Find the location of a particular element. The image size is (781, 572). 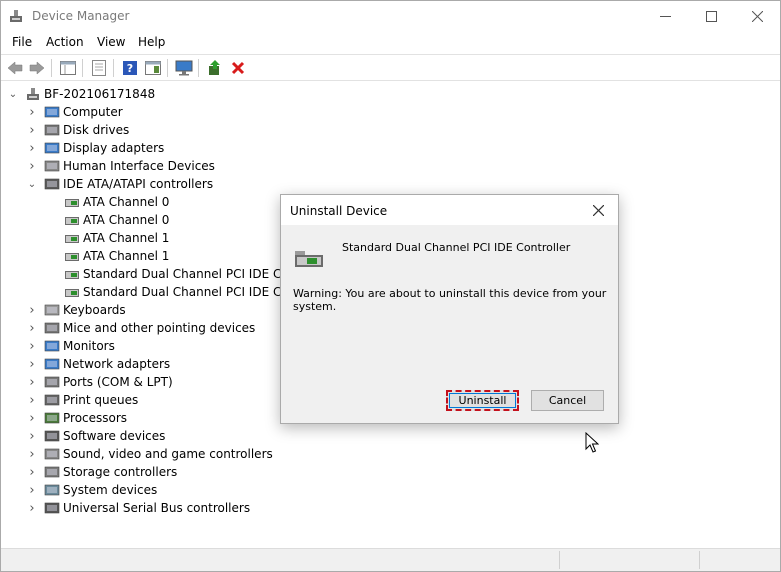

help-icon: ? is located at coordinates (130, 68).